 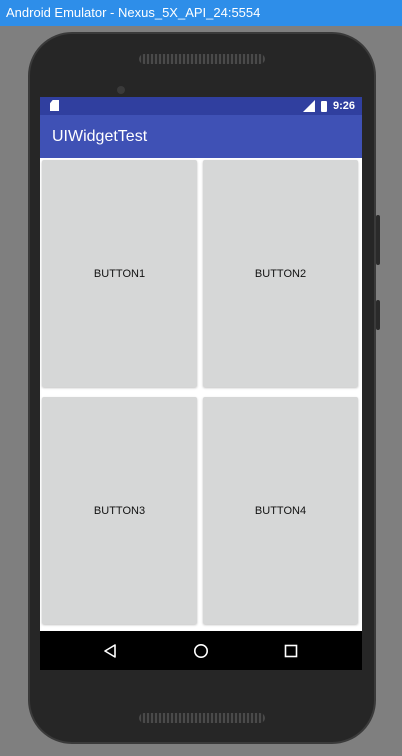 What do you see at coordinates (343, 106) in the screenshot?
I see `status-time: 9:26` at bounding box center [343, 106].